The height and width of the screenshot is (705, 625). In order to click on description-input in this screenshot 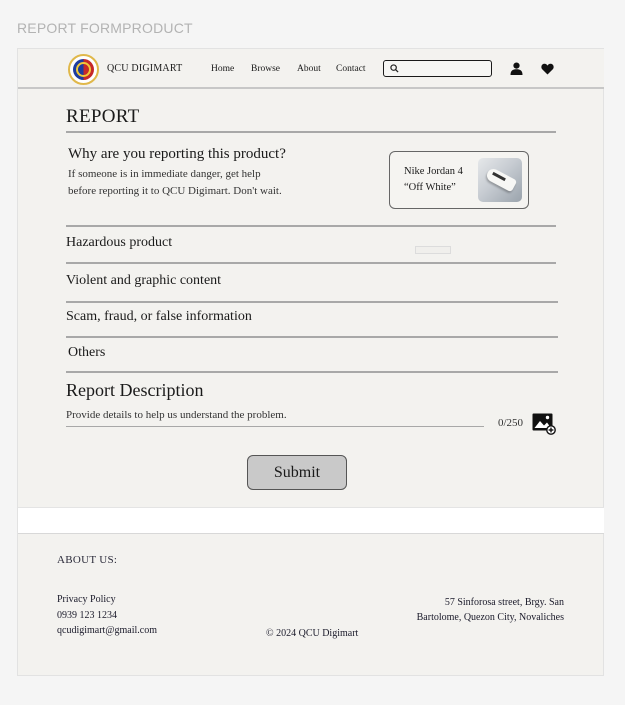, I will do `click(275, 417)`.